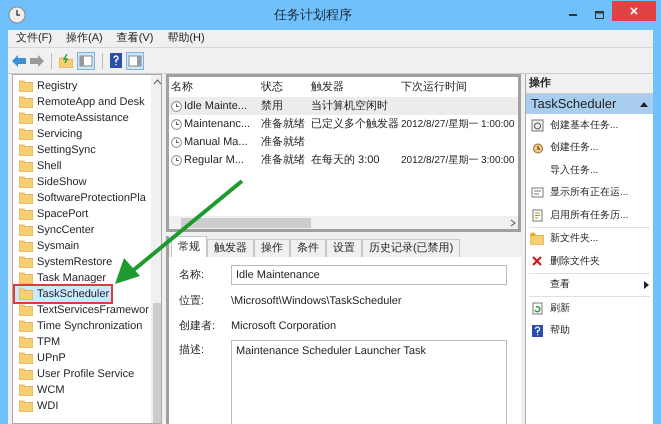 This screenshot has width=661, height=424. I want to click on field-label: 位置:, so click(192, 301).